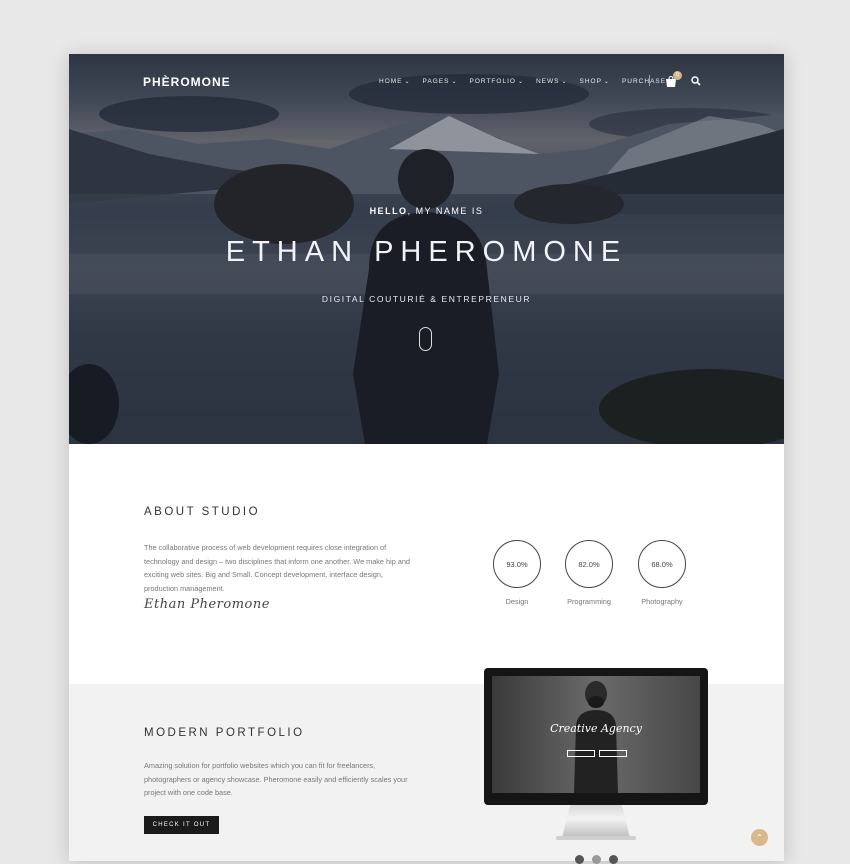  Describe the element at coordinates (649, 80) in the screenshot. I see `nav-divider` at that location.